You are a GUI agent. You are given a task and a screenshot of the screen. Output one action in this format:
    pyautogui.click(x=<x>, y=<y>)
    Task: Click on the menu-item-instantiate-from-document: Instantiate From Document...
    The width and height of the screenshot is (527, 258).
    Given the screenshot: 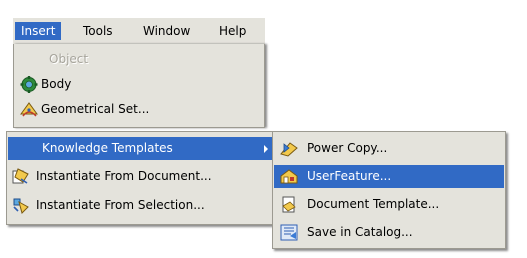 What is the action you would take?
    pyautogui.click(x=141, y=176)
    